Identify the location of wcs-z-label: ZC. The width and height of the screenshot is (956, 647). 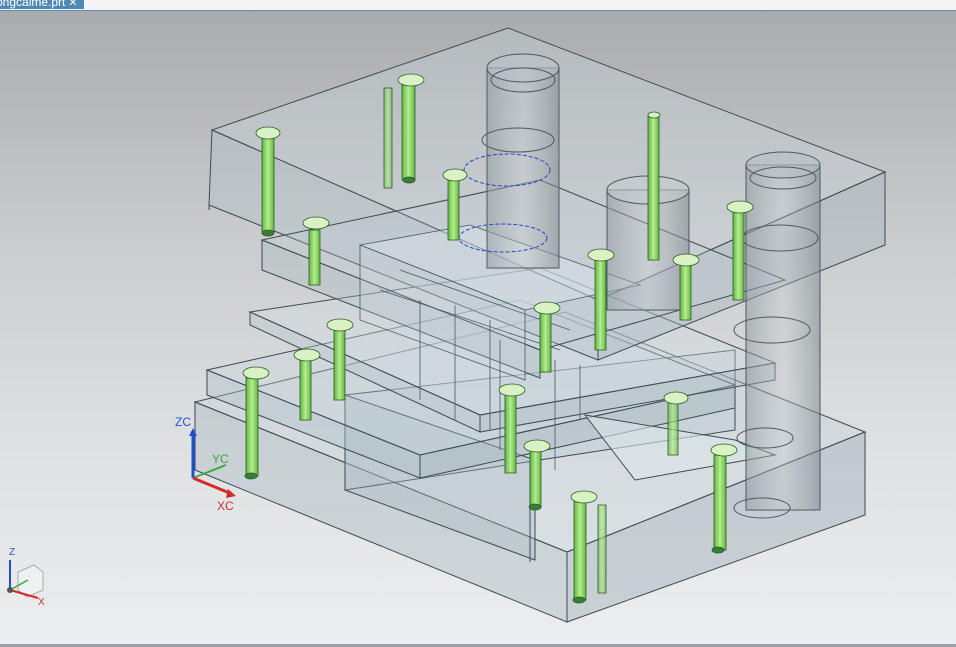
(183, 422).